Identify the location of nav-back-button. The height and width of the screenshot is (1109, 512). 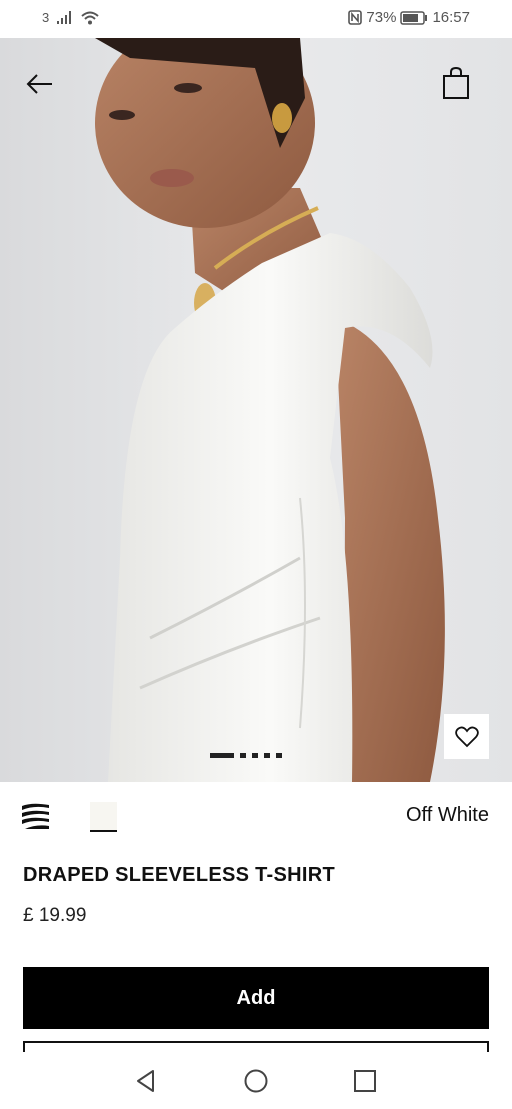
(146, 1081).